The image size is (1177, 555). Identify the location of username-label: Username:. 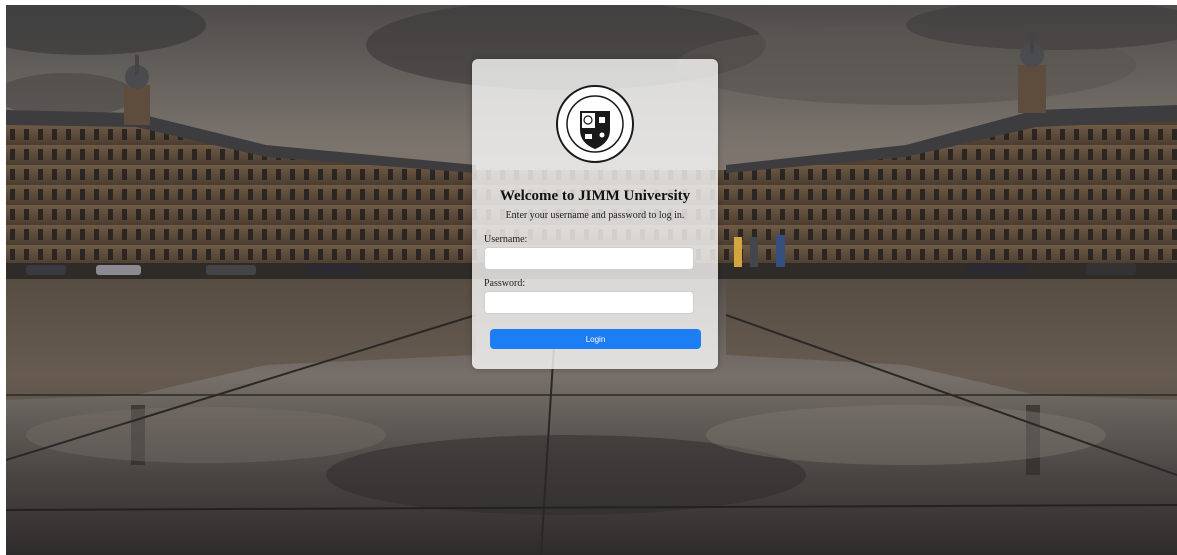
(506, 239).